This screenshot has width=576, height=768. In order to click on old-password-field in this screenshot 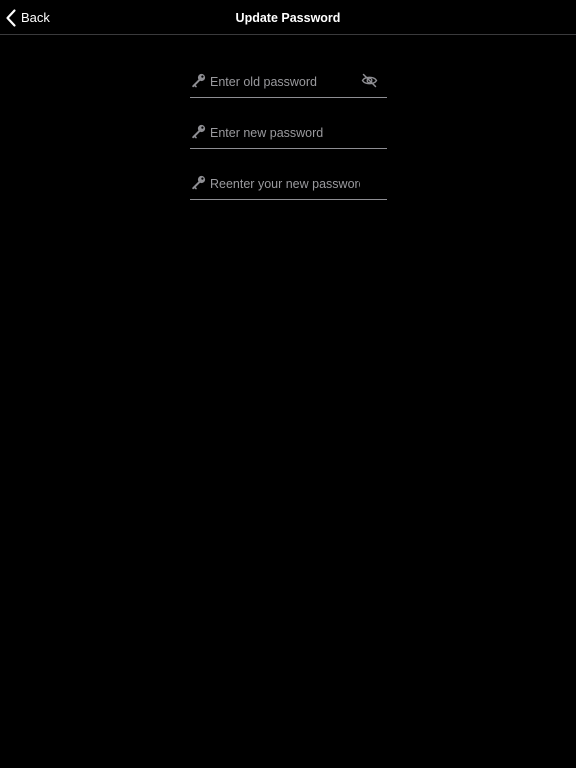, I will do `click(288, 82)`.